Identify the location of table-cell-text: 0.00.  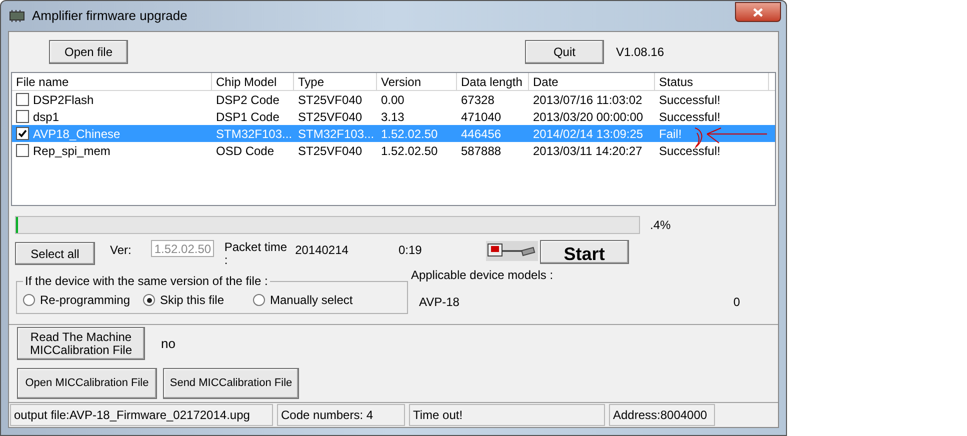
(393, 100).